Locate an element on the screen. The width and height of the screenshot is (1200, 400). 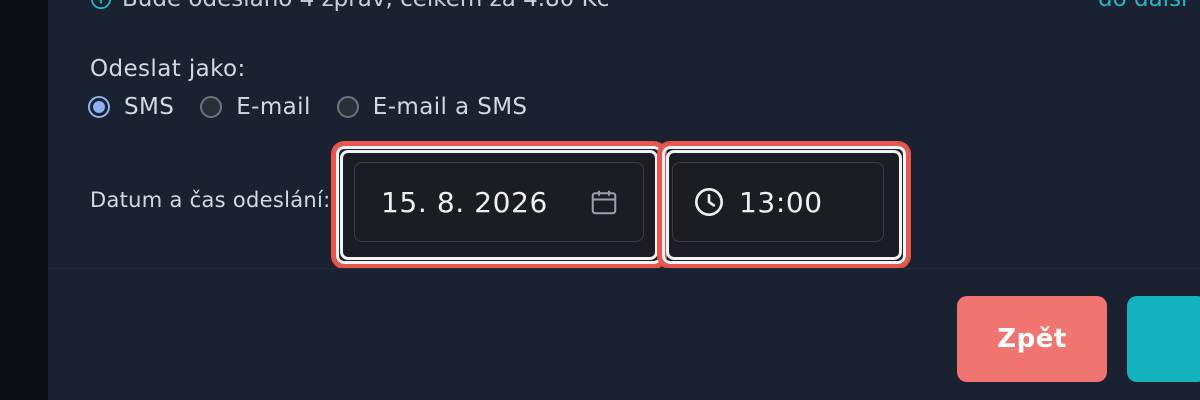
date-value: 15. 8. 2026 is located at coordinates (464, 202).